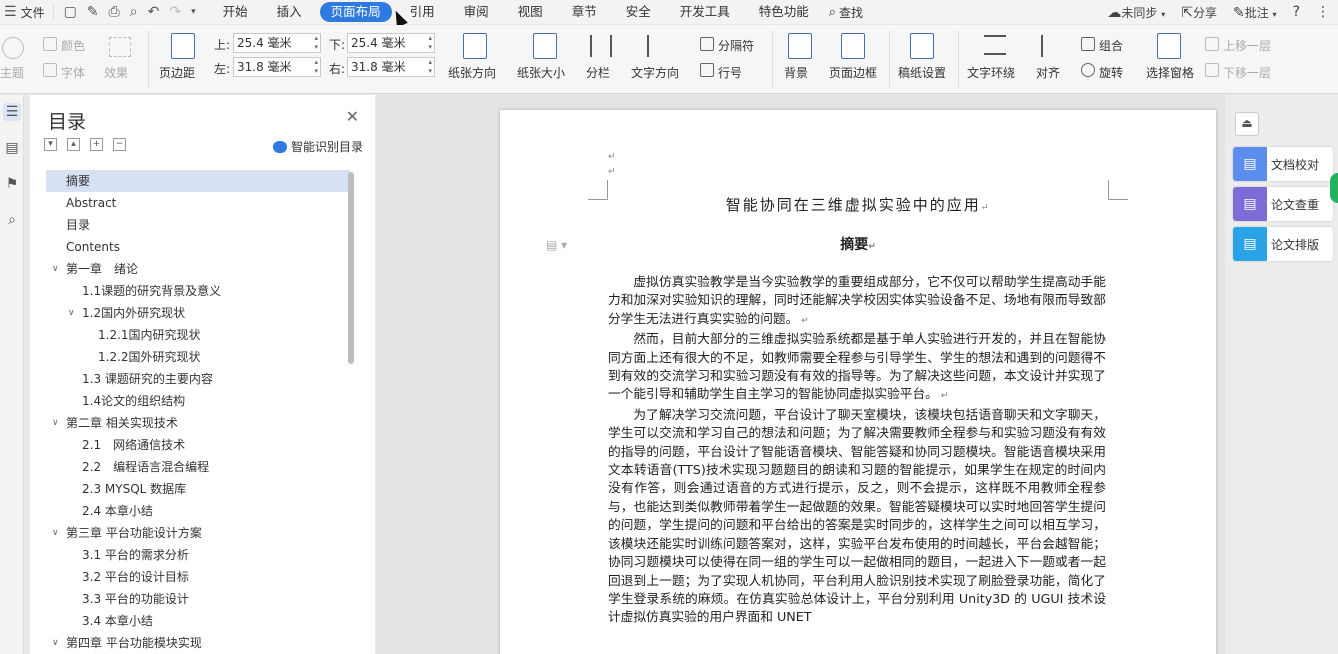  Describe the element at coordinates (73, 72) in the screenshot. I see `font-button: 字体` at that location.